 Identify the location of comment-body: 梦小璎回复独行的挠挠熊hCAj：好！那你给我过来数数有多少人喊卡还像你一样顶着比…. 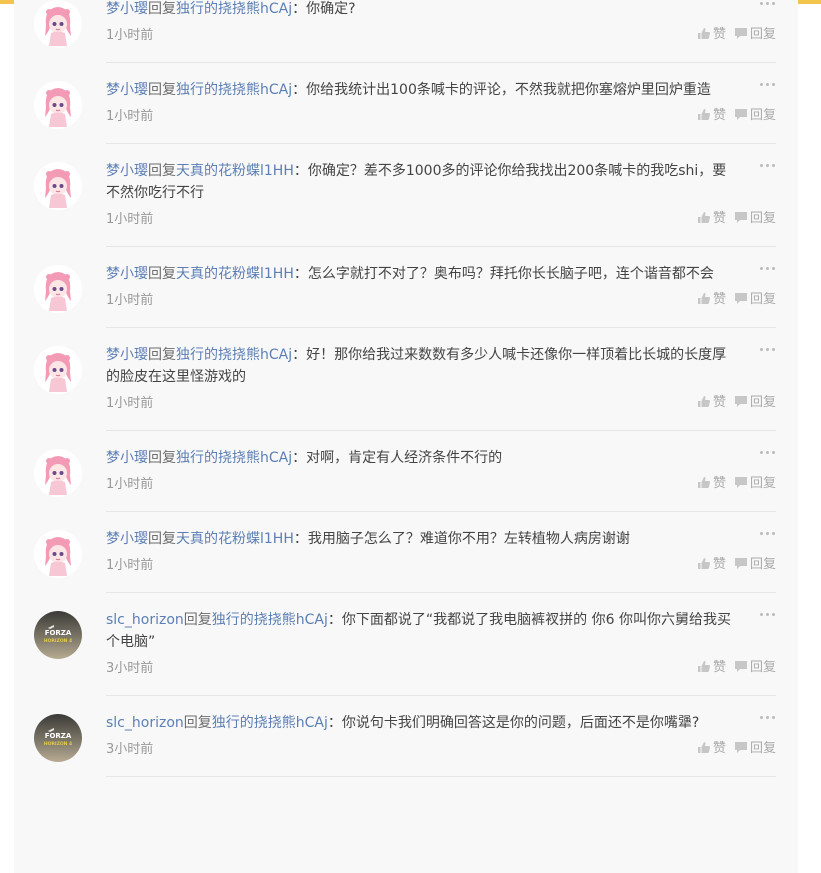
(441, 358).